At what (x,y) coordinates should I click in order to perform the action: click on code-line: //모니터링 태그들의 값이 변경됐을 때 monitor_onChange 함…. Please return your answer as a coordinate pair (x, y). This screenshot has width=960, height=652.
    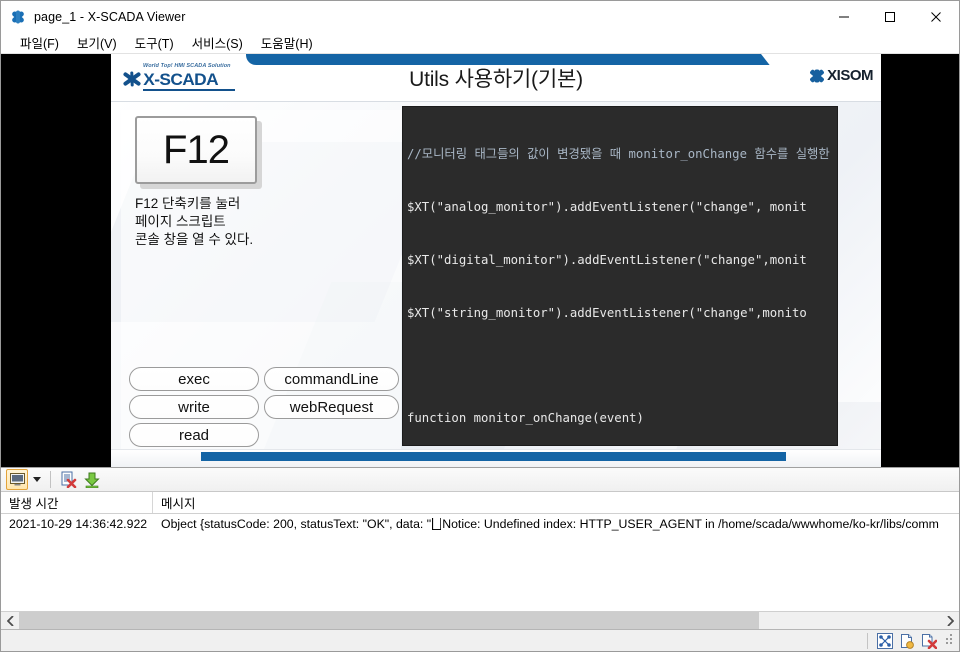
    Looking at the image, I should click on (618, 154).